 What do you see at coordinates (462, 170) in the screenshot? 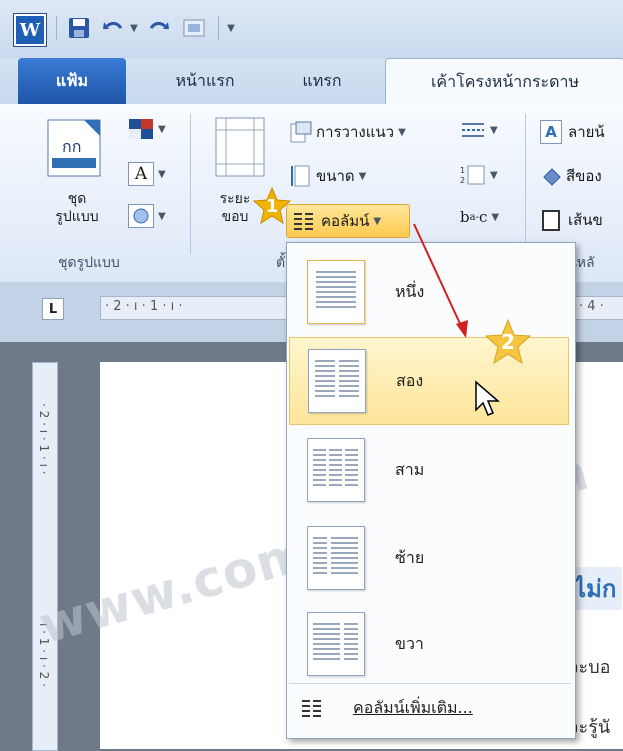
I see `svg-text: 1` at bounding box center [462, 170].